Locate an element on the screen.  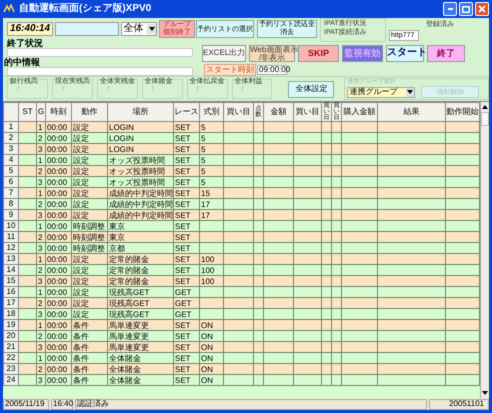
row-header: 1 is located at coordinates (11, 127).